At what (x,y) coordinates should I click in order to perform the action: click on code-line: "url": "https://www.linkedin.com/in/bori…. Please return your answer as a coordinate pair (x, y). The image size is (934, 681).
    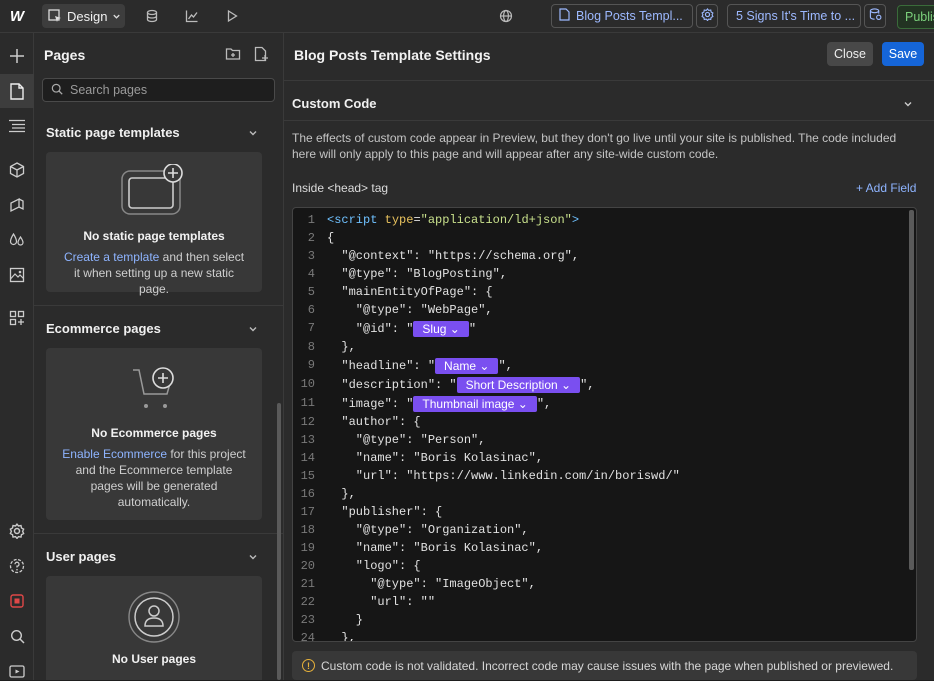
    Looking at the image, I should click on (503, 476).